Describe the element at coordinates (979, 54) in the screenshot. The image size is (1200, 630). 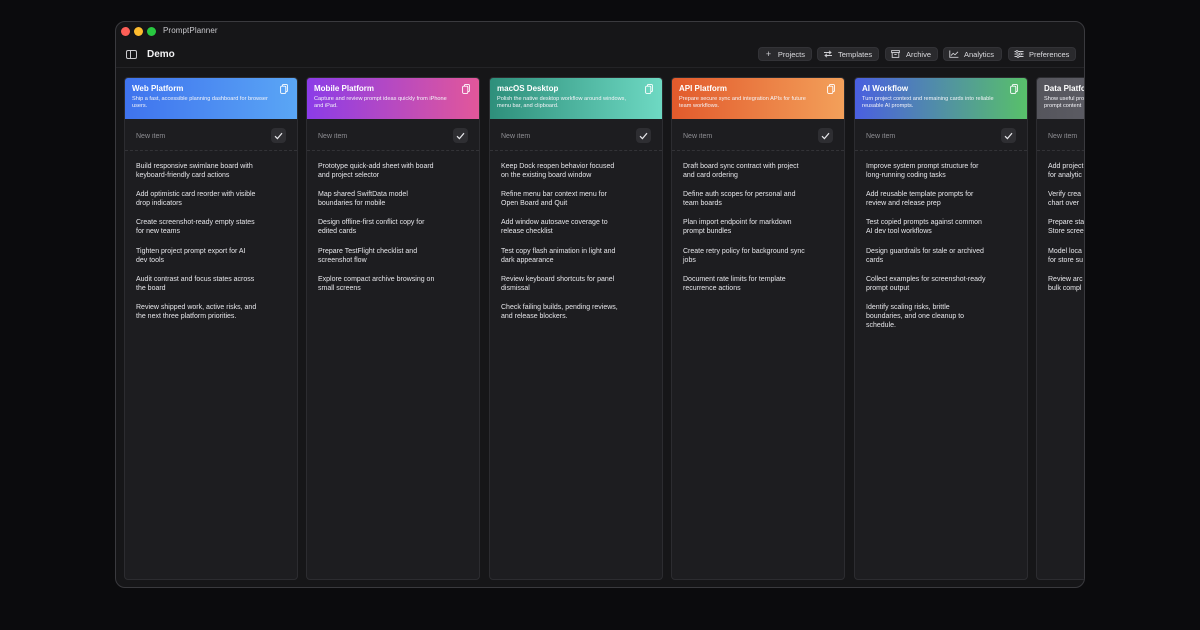
I see `analytics-button-label: Analytics` at that location.